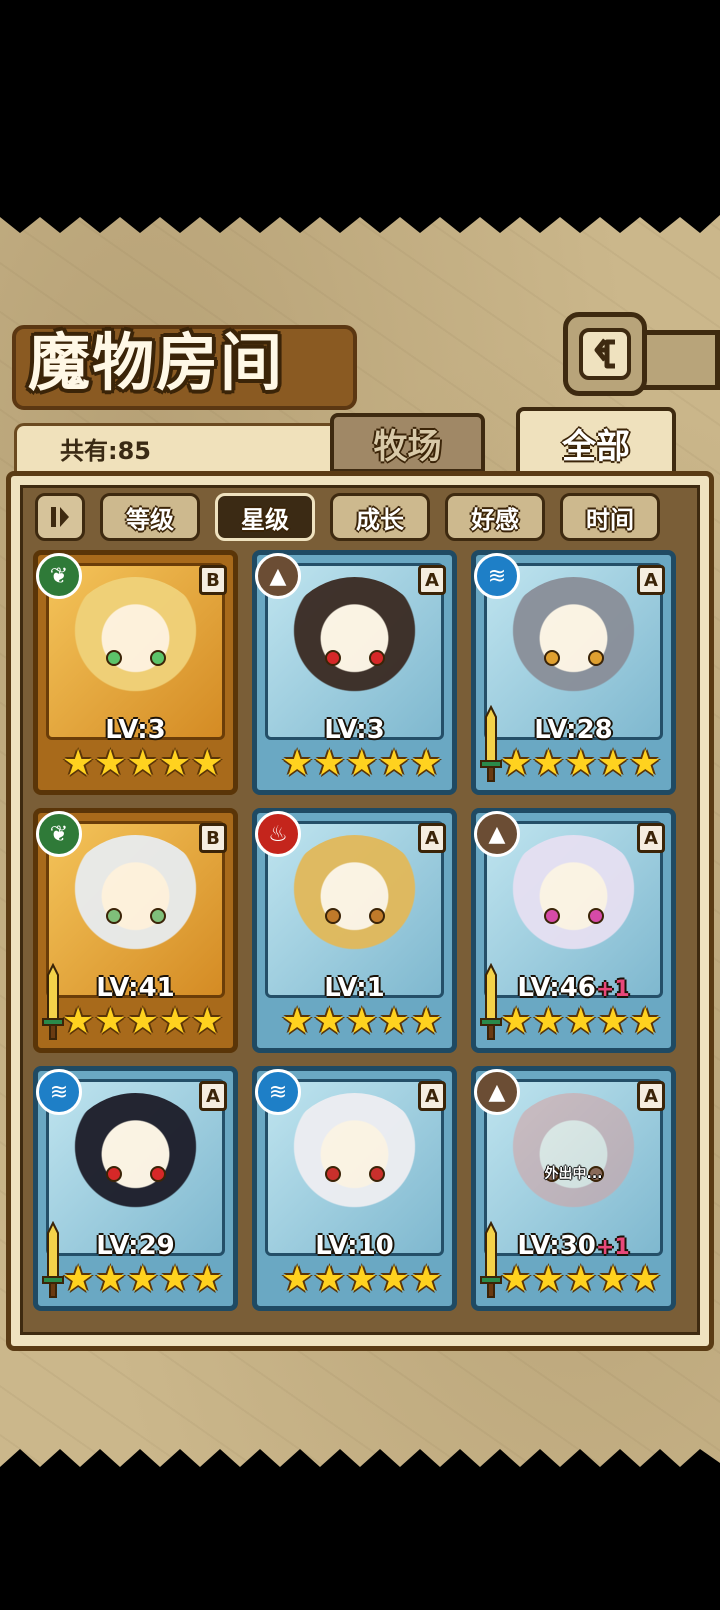 Image resolution: width=720 pixels, height=1610 pixels. What do you see at coordinates (354, 988) in the screenshot?
I see `monster-level: LV:1` at bounding box center [354, 988].